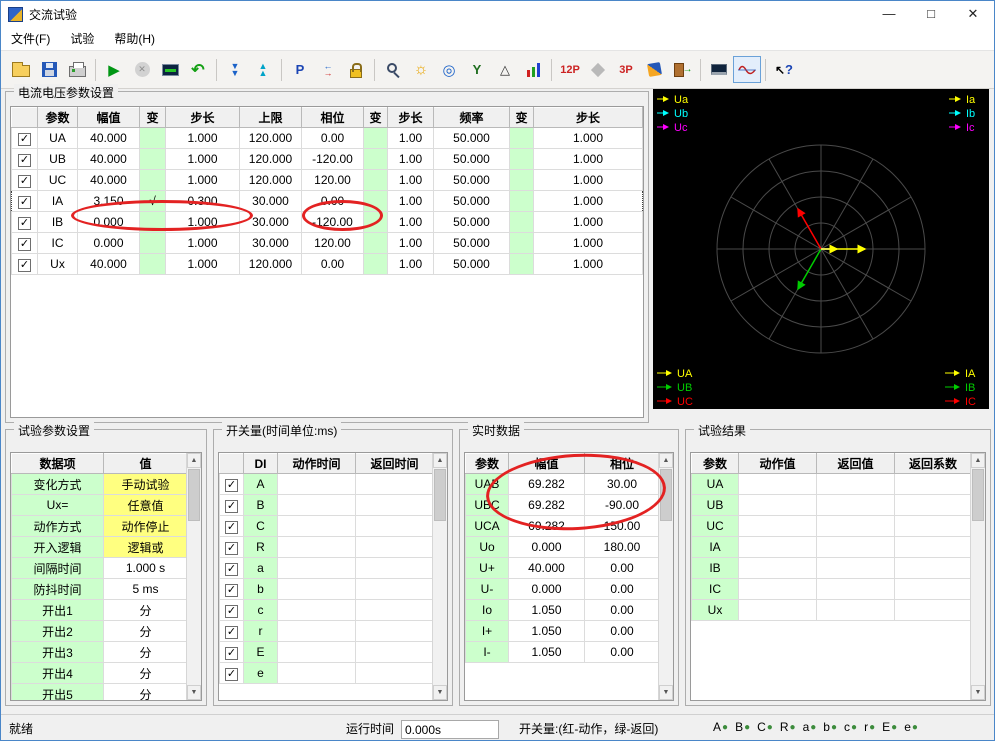  What do you see at coordinates (973, 14) in the screenshot?
I see `close-button: ✕` at bounding box center [973, 14].